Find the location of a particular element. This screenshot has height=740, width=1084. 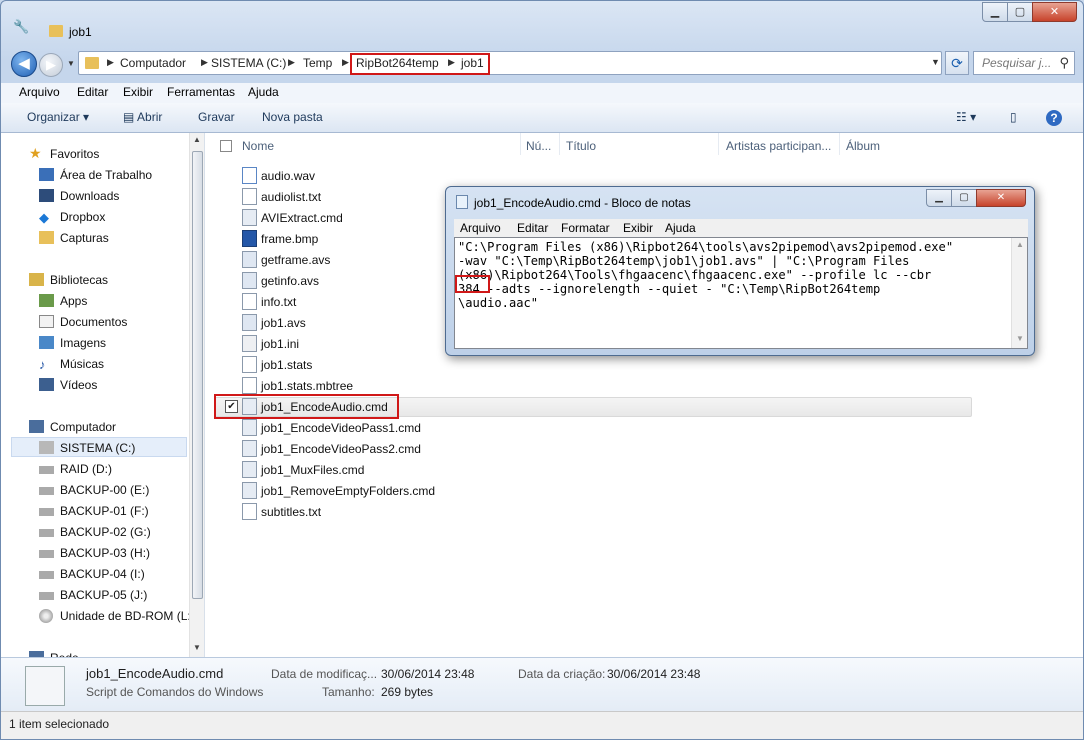

wrench-icon: 🔧 is located at coordinates (21, 27).